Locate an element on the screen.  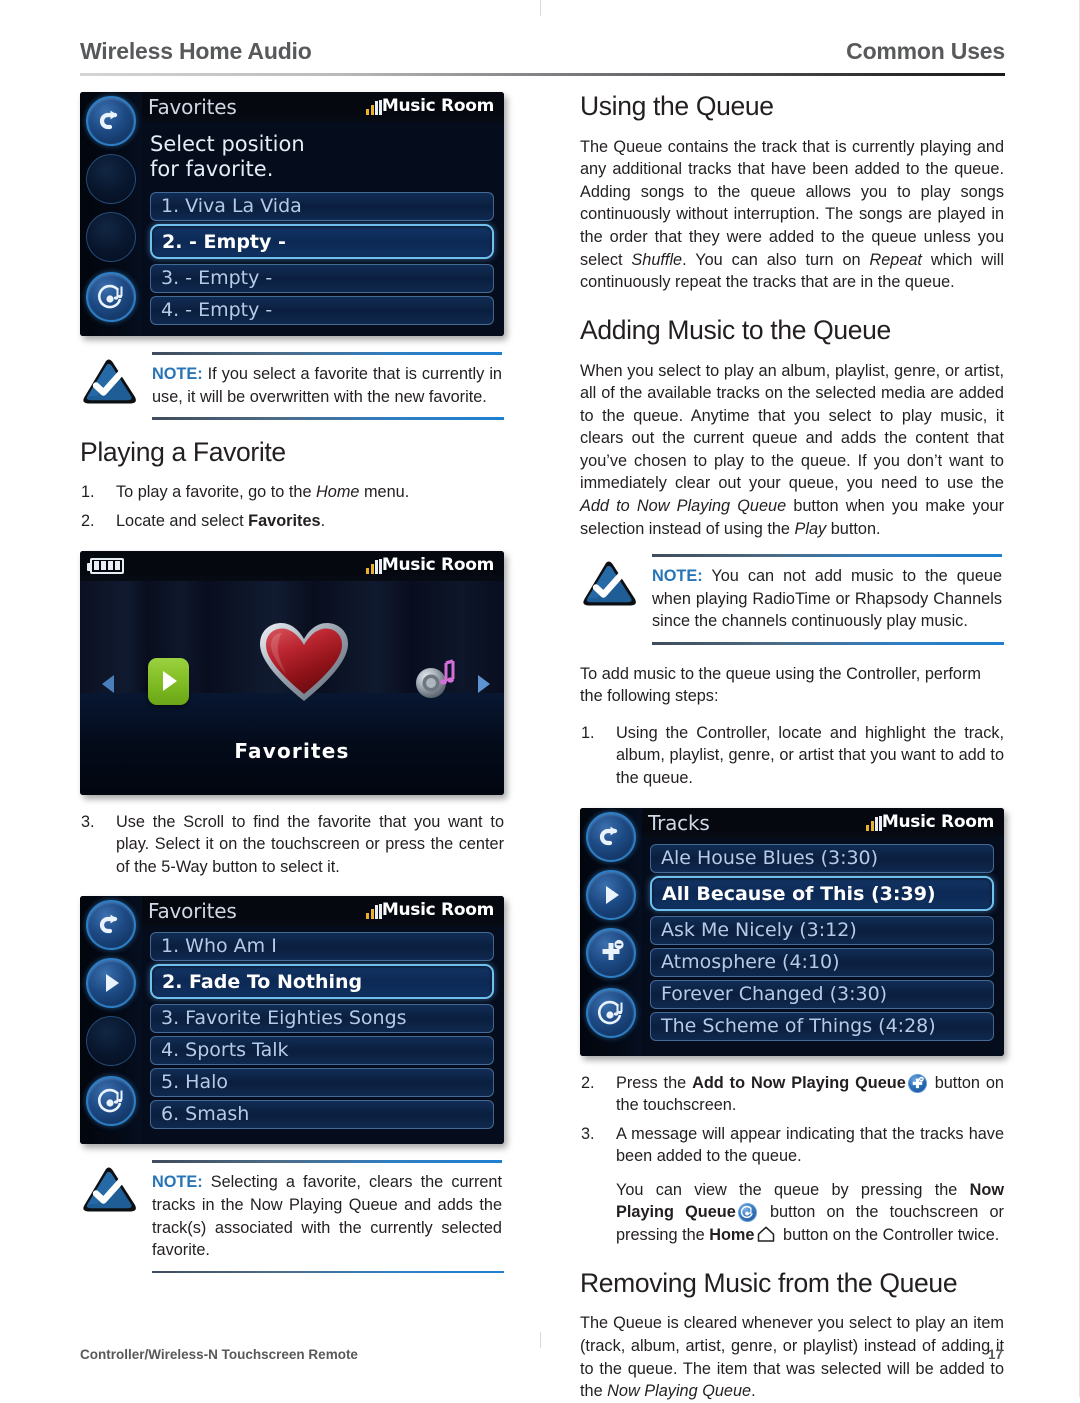
step-text-bold: Favorites is located at coordinates (284, 520).